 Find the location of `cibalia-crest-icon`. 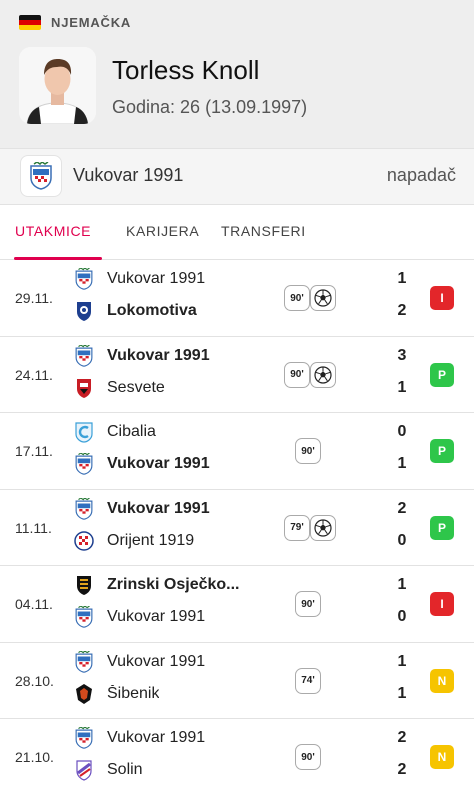

cibalia-crest-icon is located at coordinates (84, 432).